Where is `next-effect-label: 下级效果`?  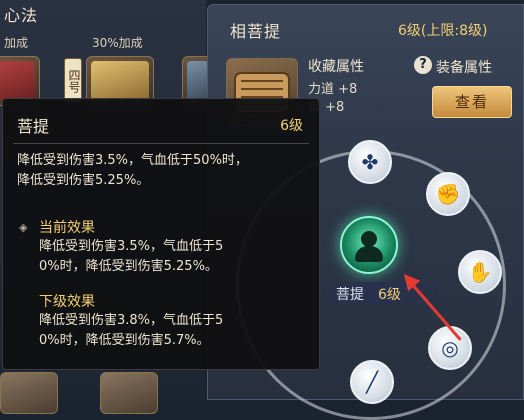
next-effect-label: 下级效果 is located at coordinates (67, 302).